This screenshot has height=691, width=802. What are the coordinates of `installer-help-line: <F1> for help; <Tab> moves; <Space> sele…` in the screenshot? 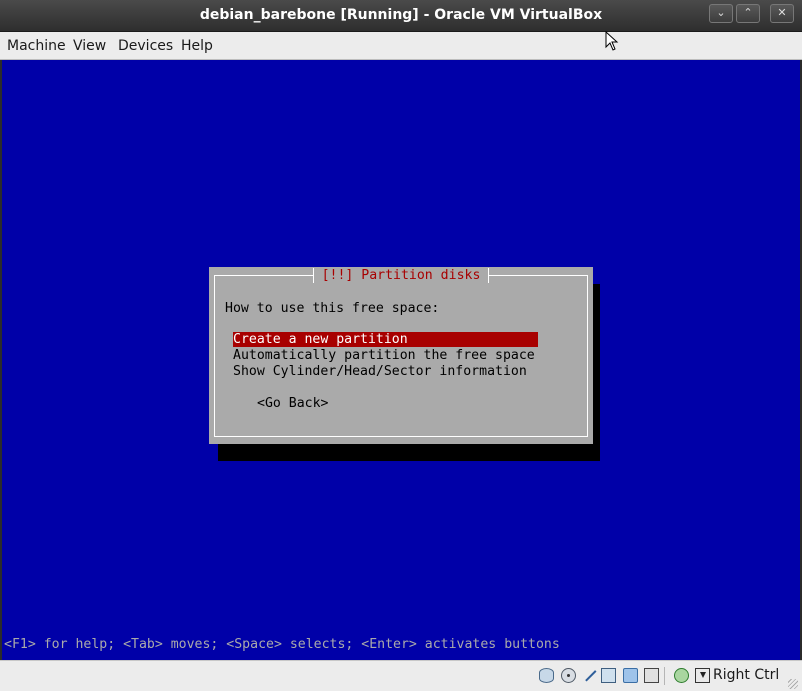 It's located at (282, 644).